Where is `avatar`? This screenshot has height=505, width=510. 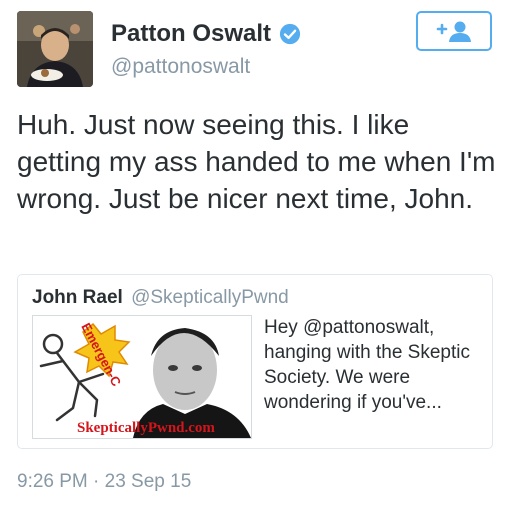 avatar is located at coordinates (55, 49).